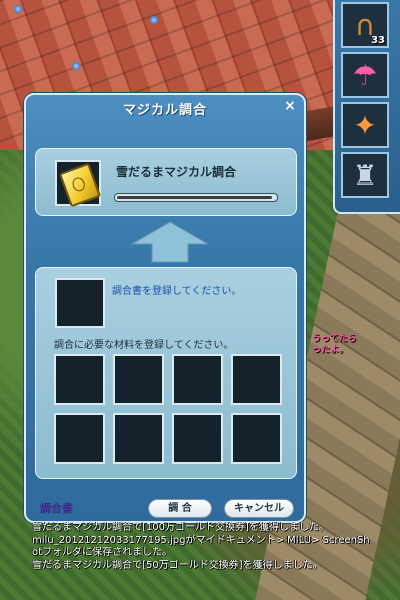 This screenshot has width=400, height=600. Describe the element at coordinates (170, 242) in the screenshot. I see `up-arrow-icon` at that location.